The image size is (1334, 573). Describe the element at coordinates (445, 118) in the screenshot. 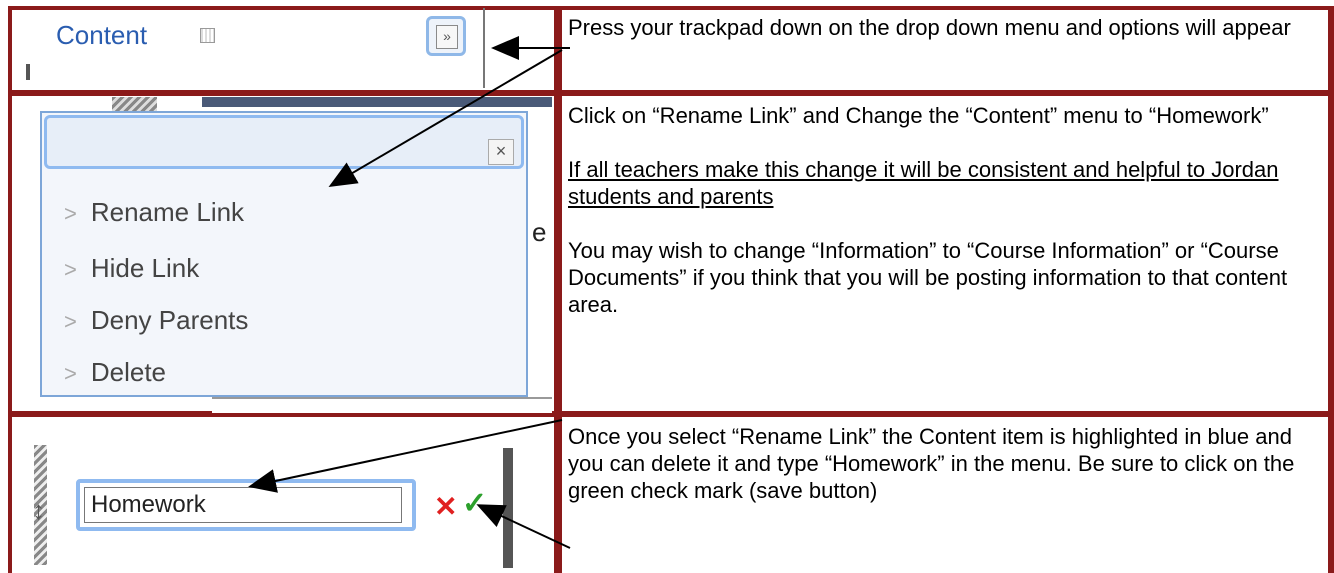

I see `arrow-to-rename-link` at that location.